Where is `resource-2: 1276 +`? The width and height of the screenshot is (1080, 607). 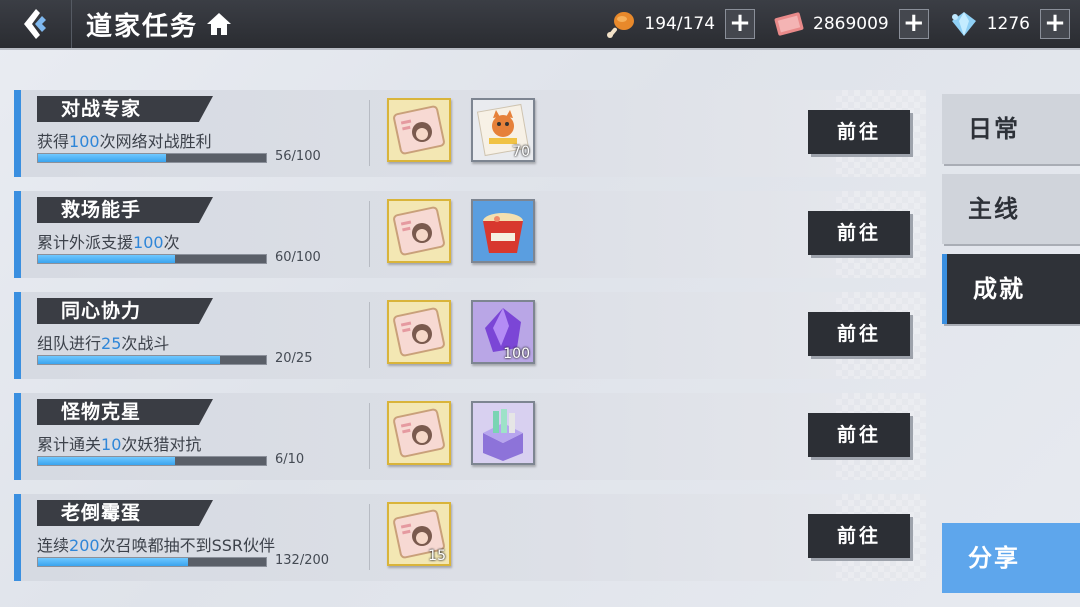
resource-2: 1276 + is located at coordinates (1008, 24).